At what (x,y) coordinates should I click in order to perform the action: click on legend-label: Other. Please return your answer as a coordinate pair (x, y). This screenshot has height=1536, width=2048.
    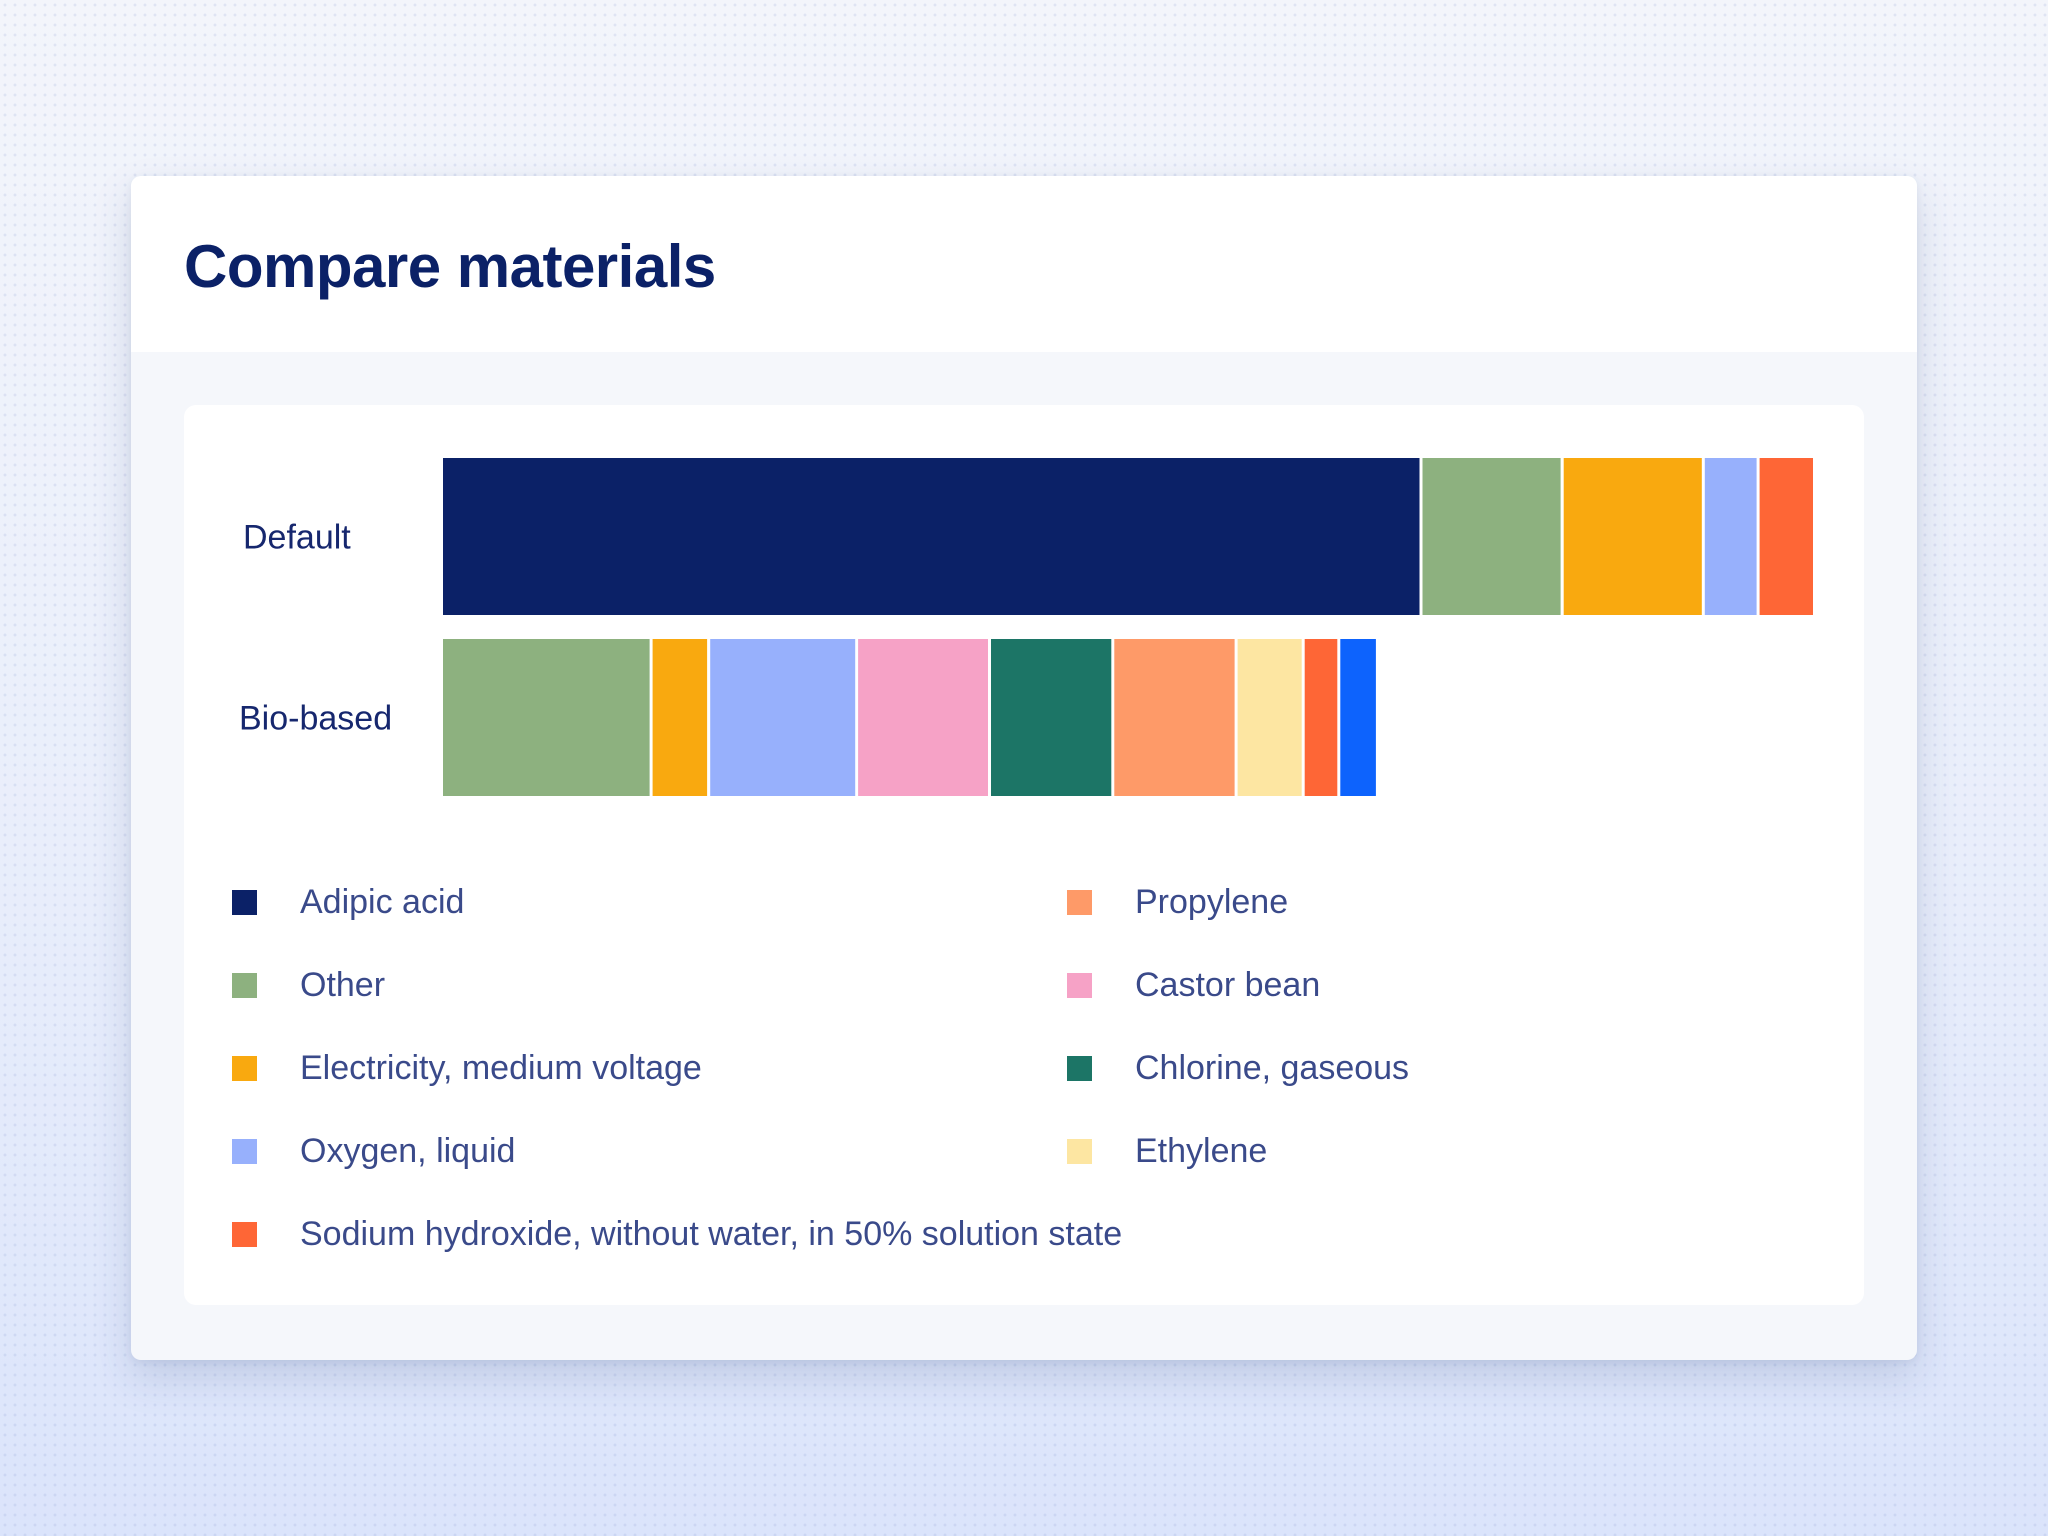
    Looking at the image, I should click on (343, 984).